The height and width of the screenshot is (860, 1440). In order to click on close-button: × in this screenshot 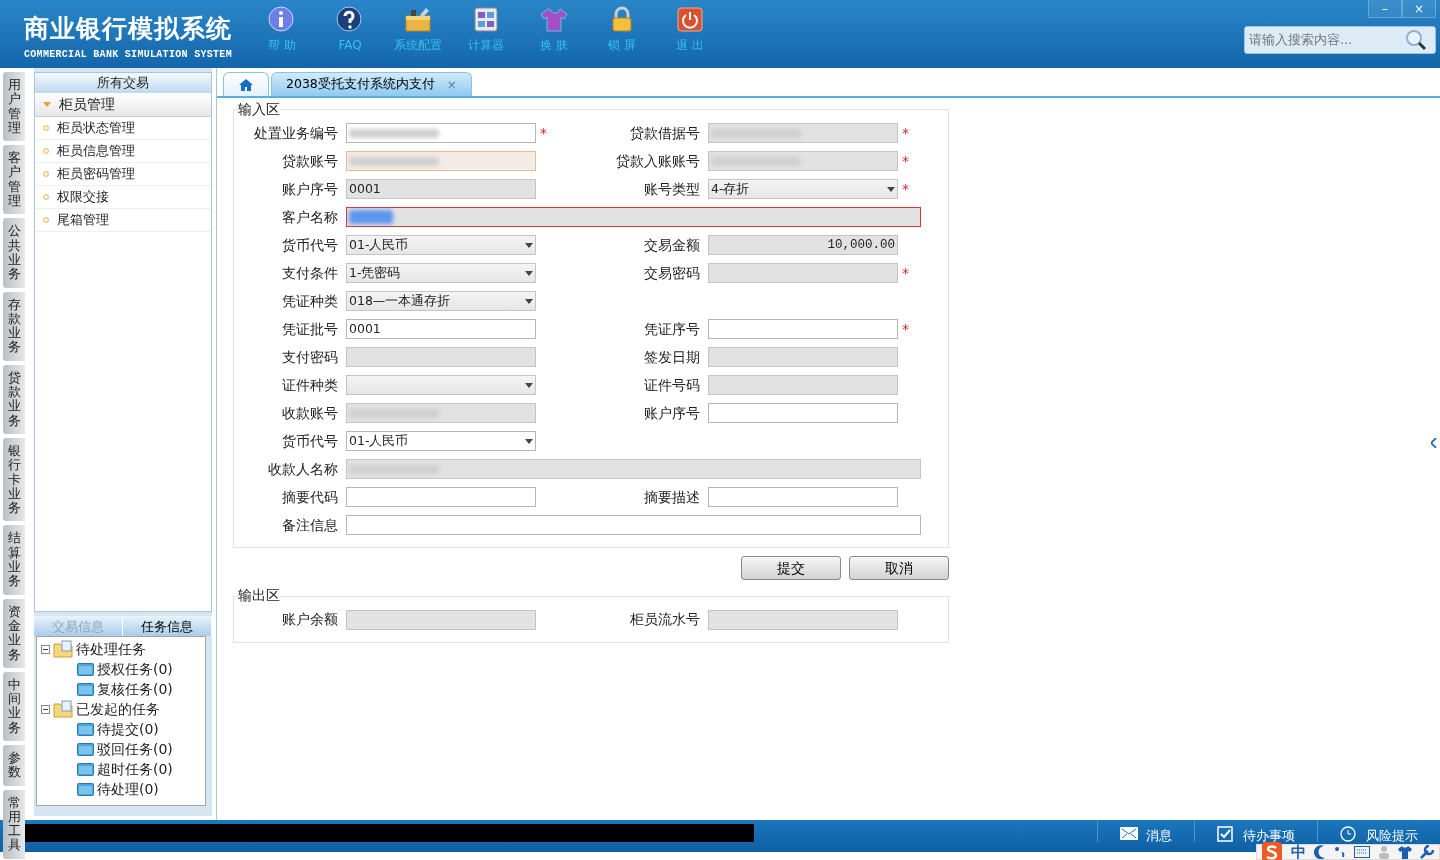, I will do `click(1419, 9)`.